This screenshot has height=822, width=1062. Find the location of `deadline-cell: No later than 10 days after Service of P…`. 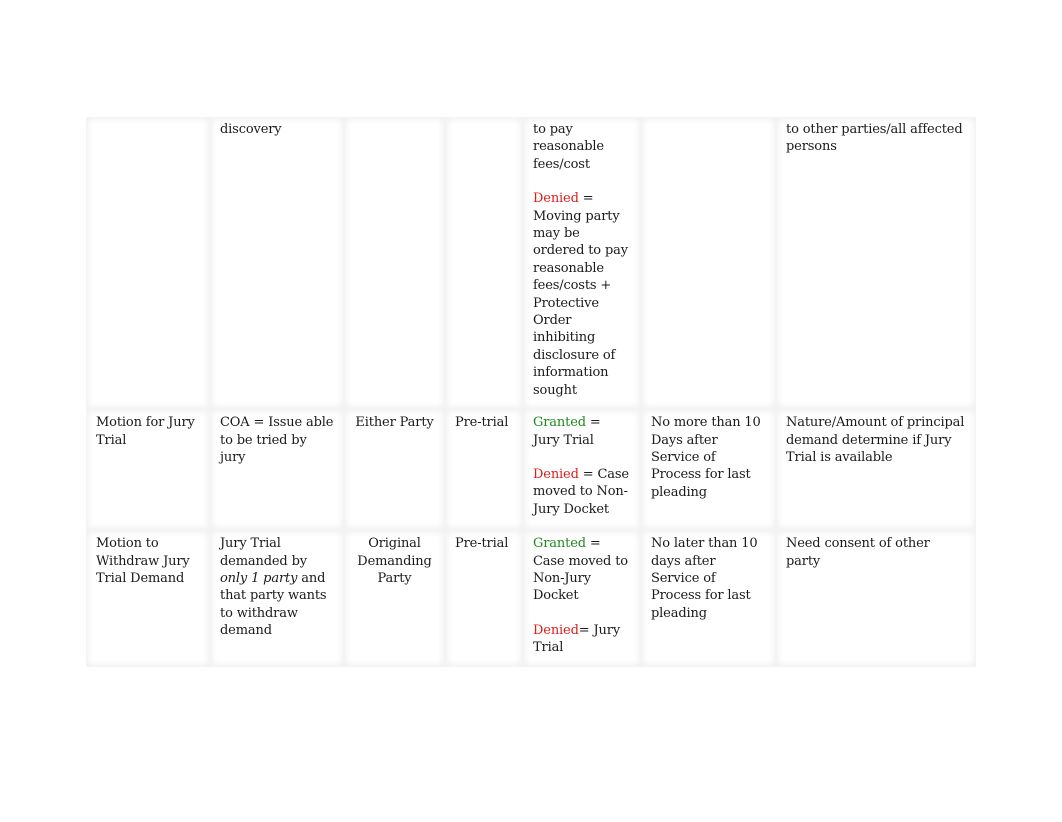

deadline-cell: No later than 10 days after Service of P… is located at coordinates (708, 598).